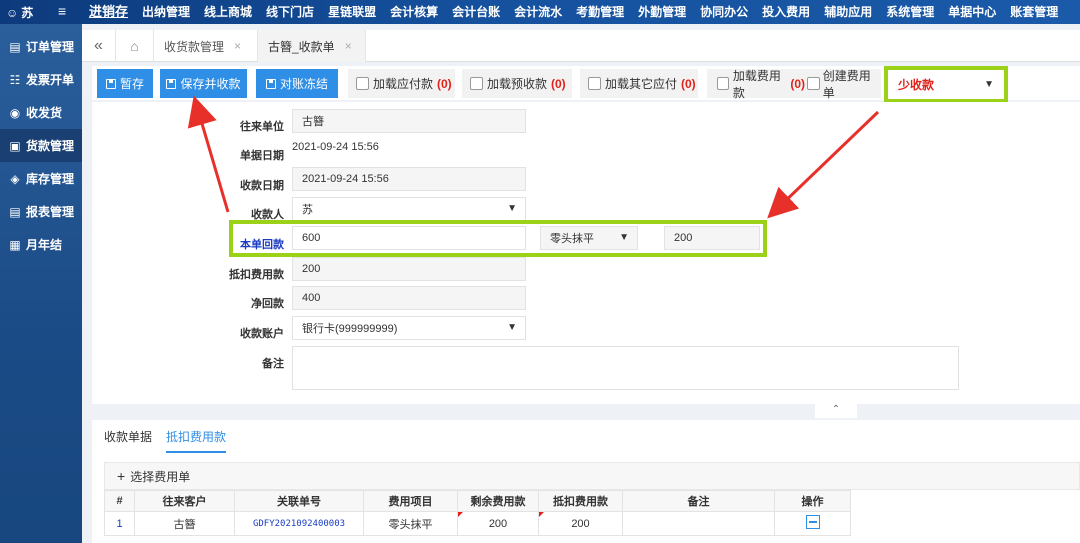 This screenshot has height=543, width=1080. What do you see at coordinates (335, 147) in the screenshot?
I see `doc-date-value: 2021-09-24 15:56` at bounding box center [335, 147].